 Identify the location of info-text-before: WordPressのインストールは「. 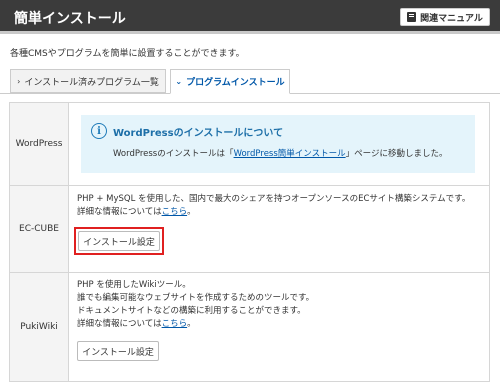
(173, 154).